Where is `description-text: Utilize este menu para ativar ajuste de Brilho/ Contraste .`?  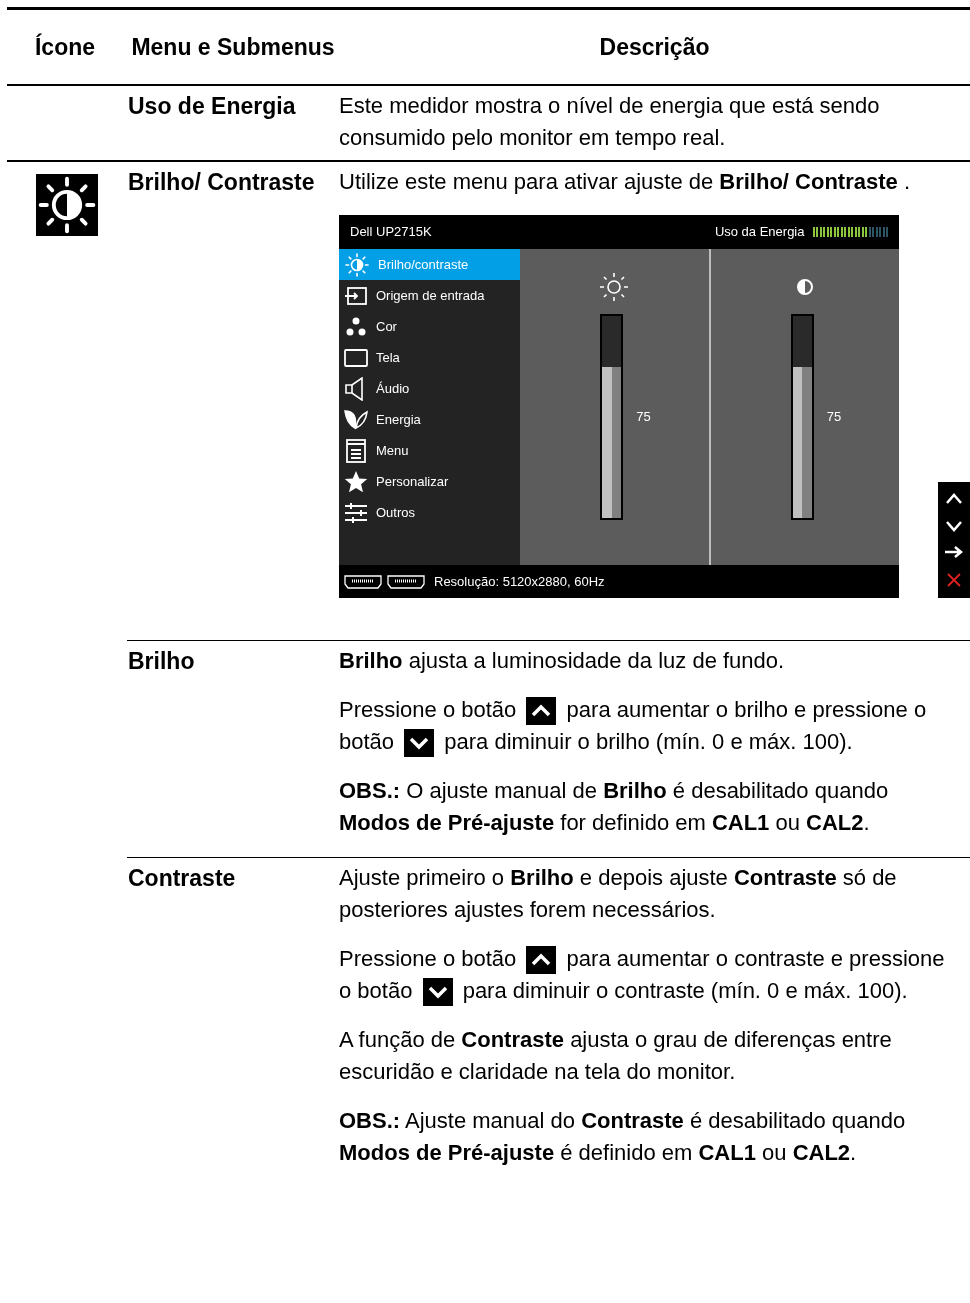 description-text: Utilize este menu para ativar ajuste de Brilho/ Contraste . is located at coordinates (624, 181).